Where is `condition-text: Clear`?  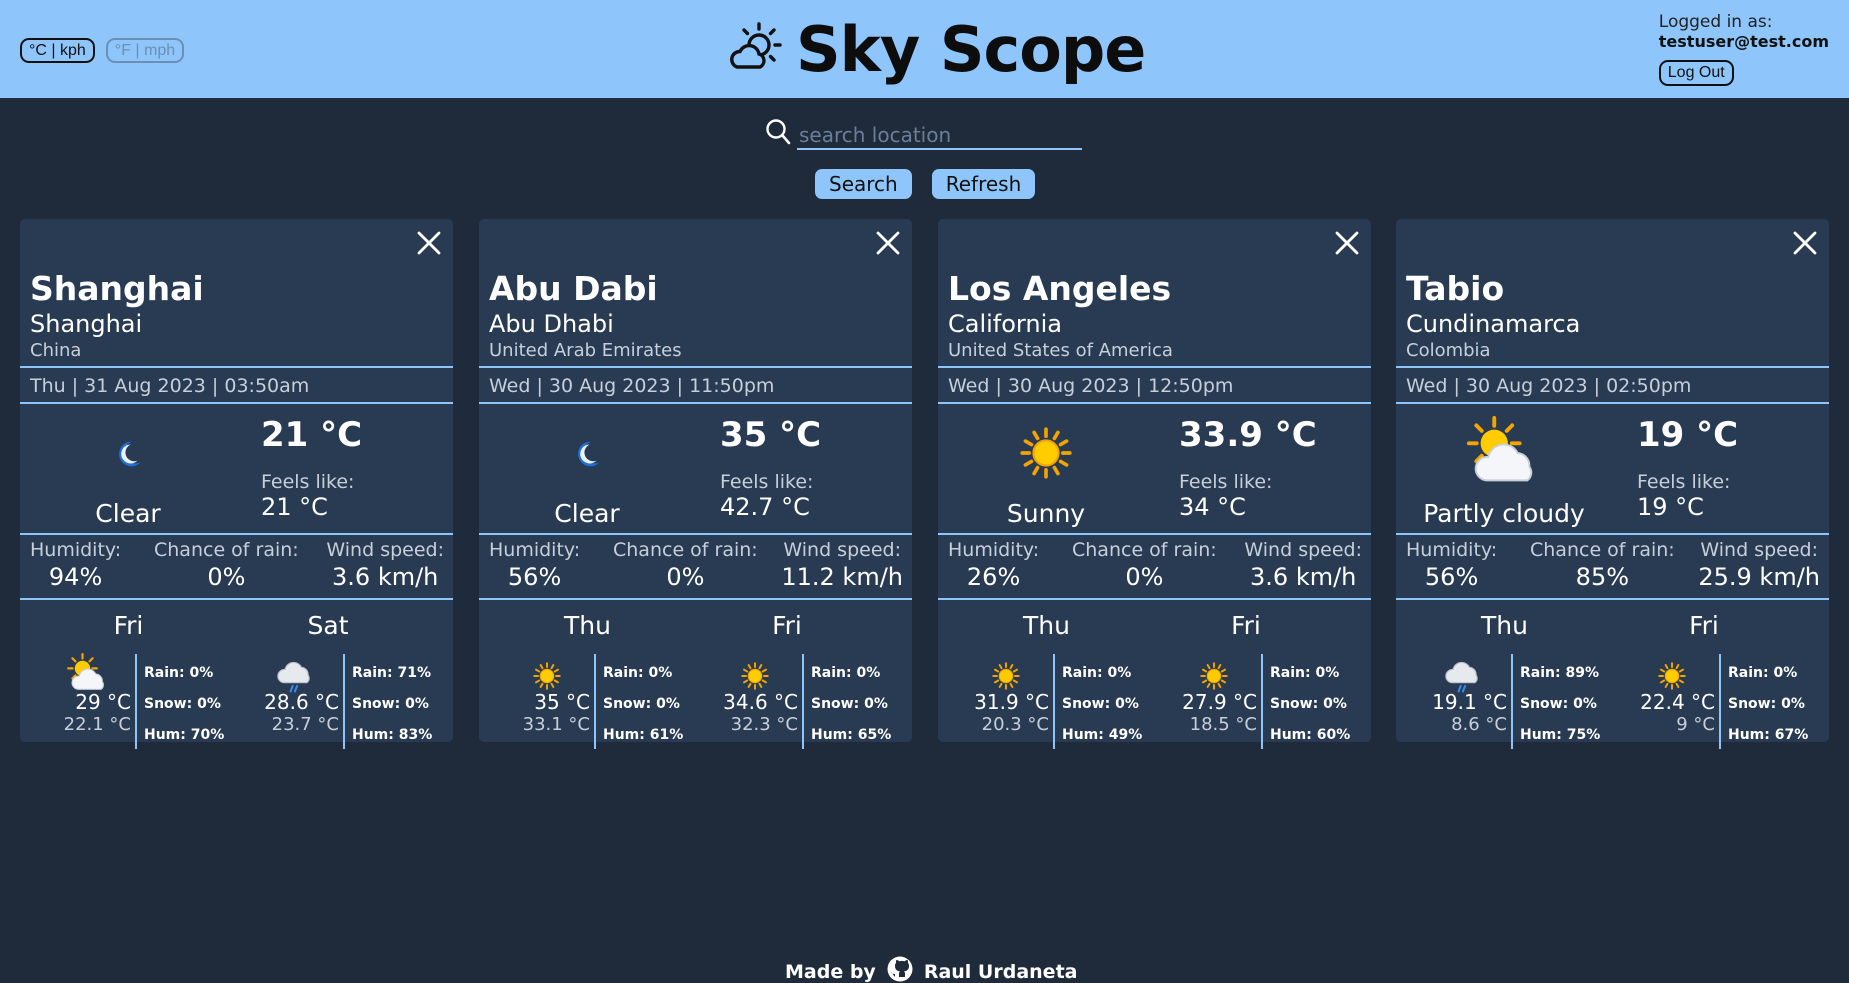 condition-text: Clear is located at coordinates (128, 513).